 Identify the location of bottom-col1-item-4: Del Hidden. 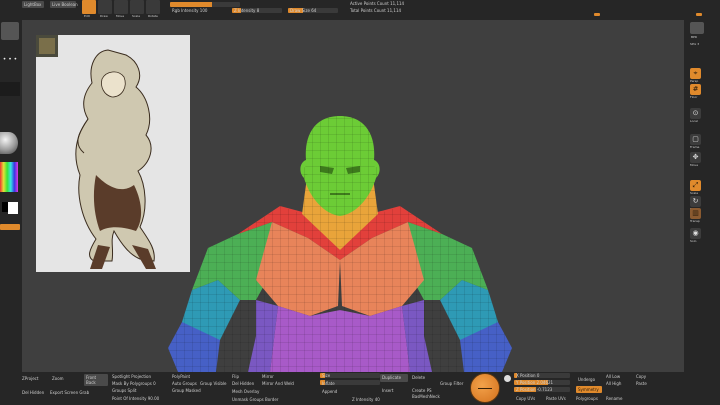
(33, 392).